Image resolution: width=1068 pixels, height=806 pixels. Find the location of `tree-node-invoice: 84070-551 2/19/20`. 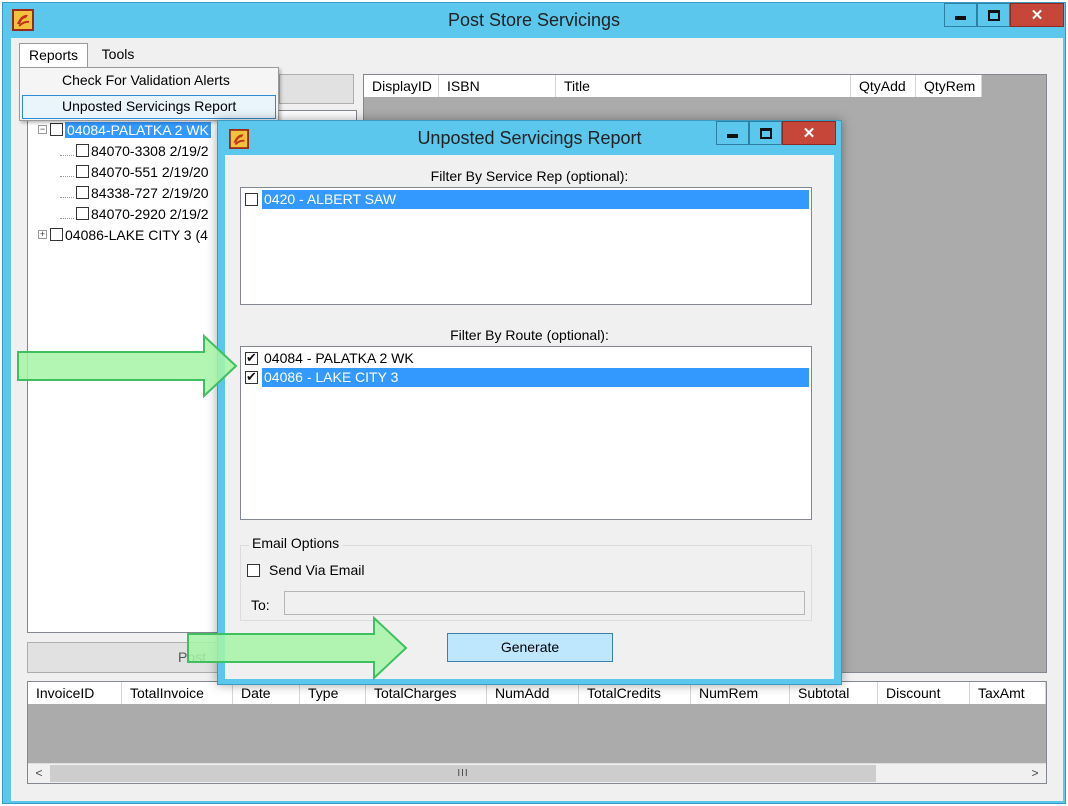

tree-node-invoice: 84070-551 2/19/20 is located at coordinates (124, 171).